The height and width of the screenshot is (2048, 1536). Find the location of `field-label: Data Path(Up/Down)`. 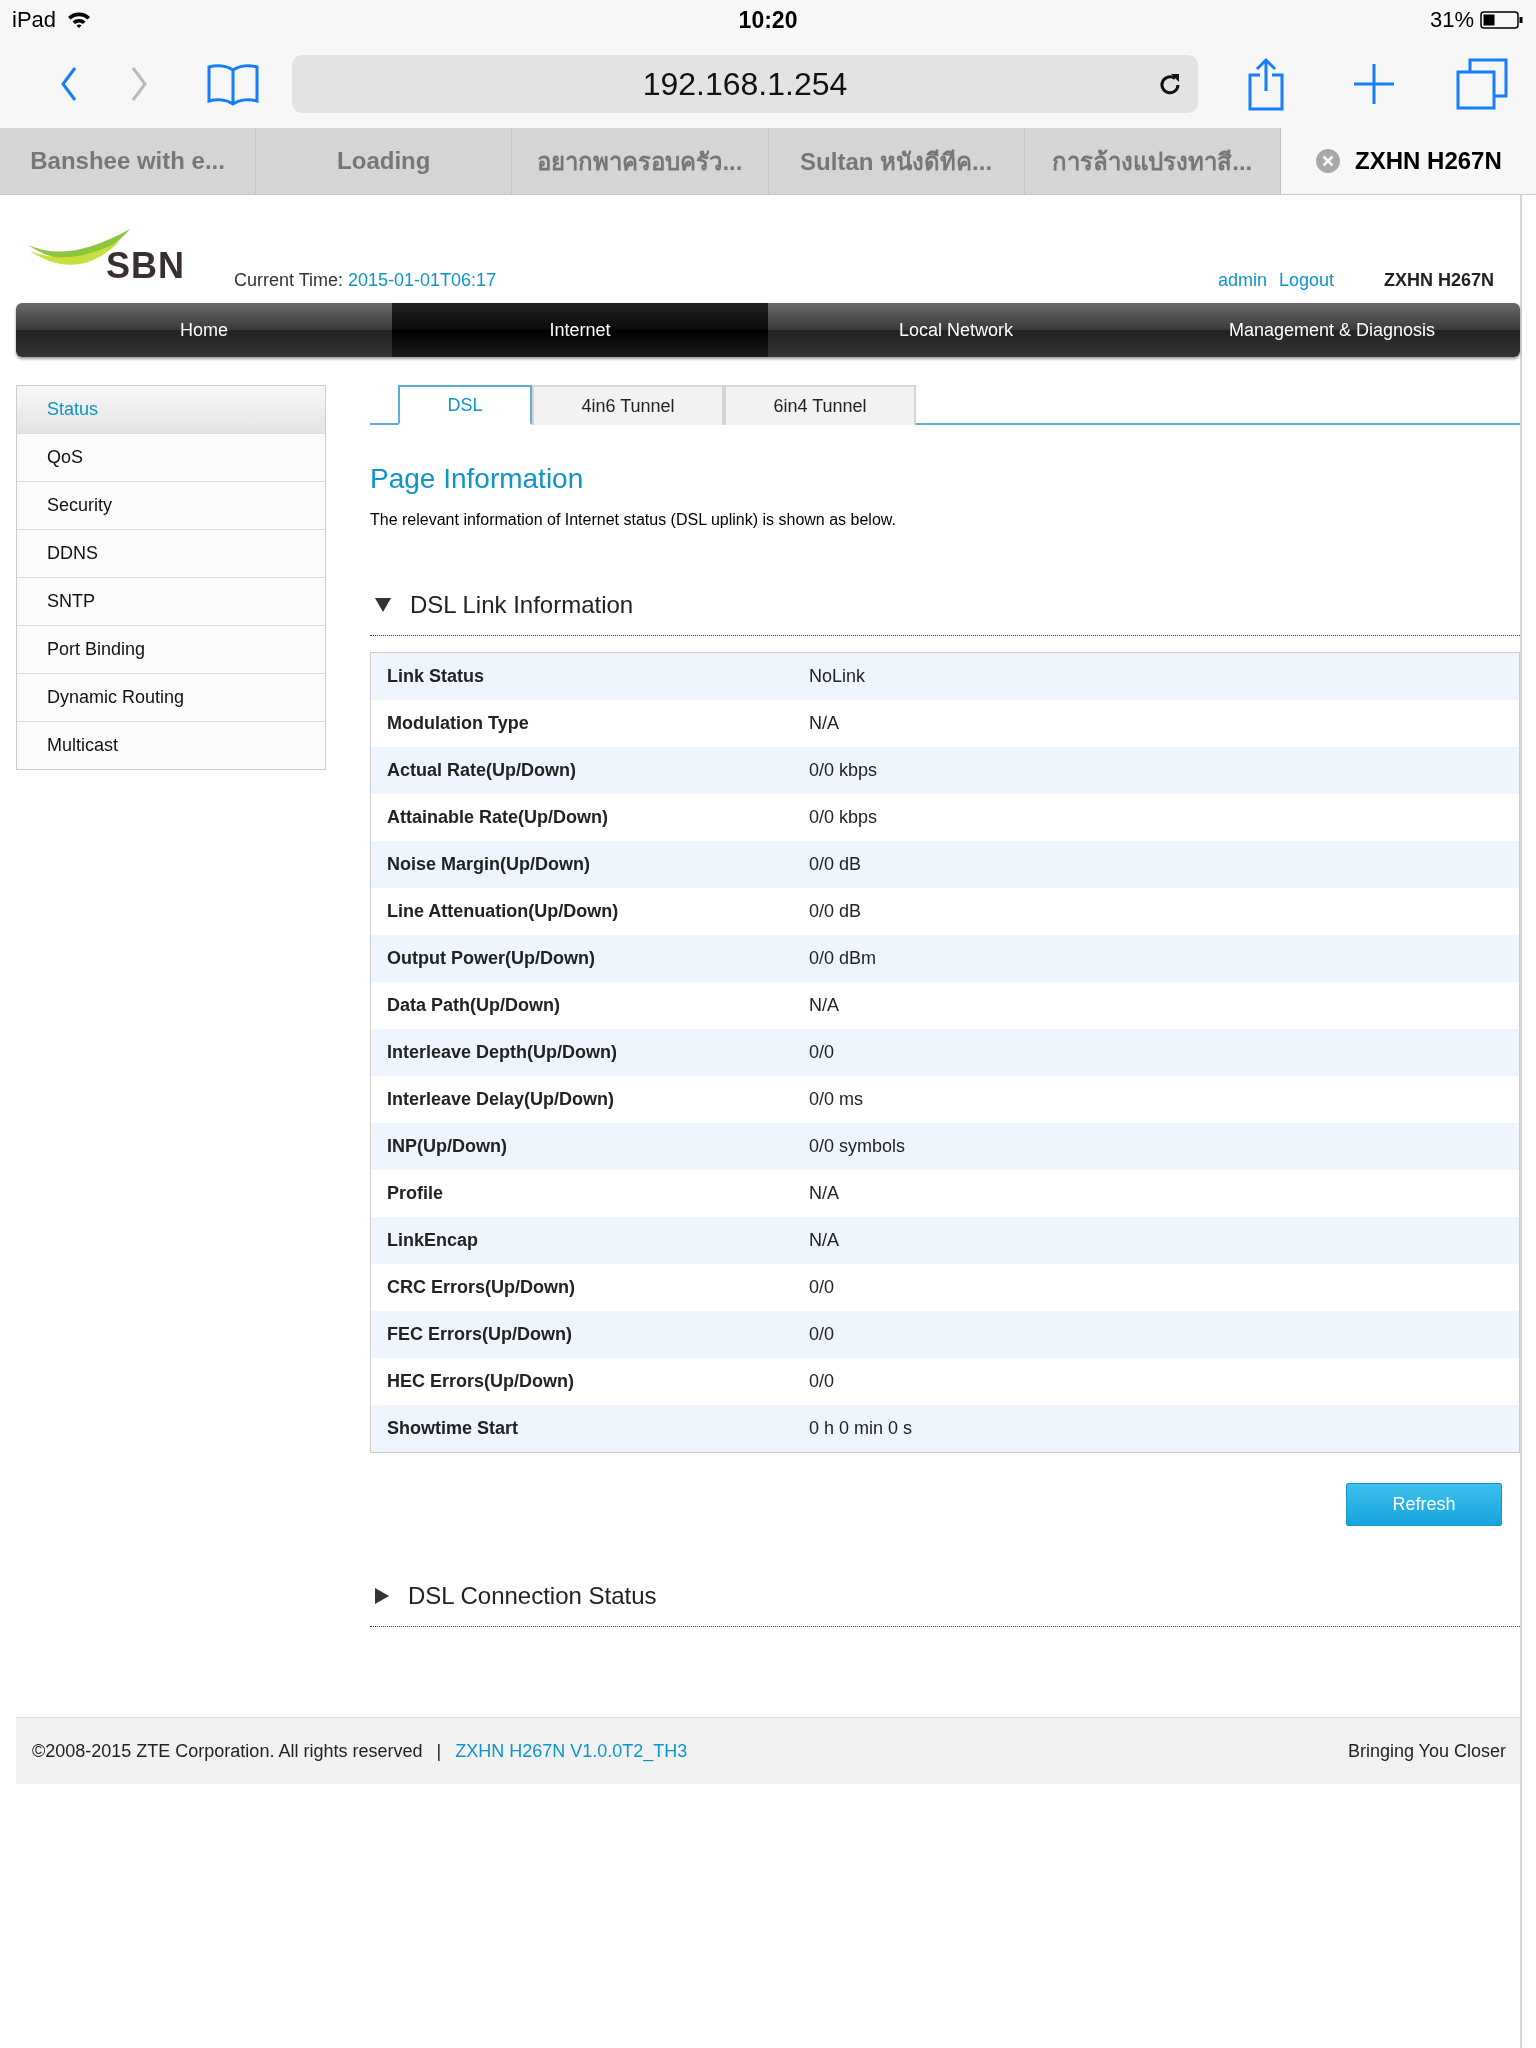

field-label: Data Path(Up/Down) is located at coordinates (581, 1005).